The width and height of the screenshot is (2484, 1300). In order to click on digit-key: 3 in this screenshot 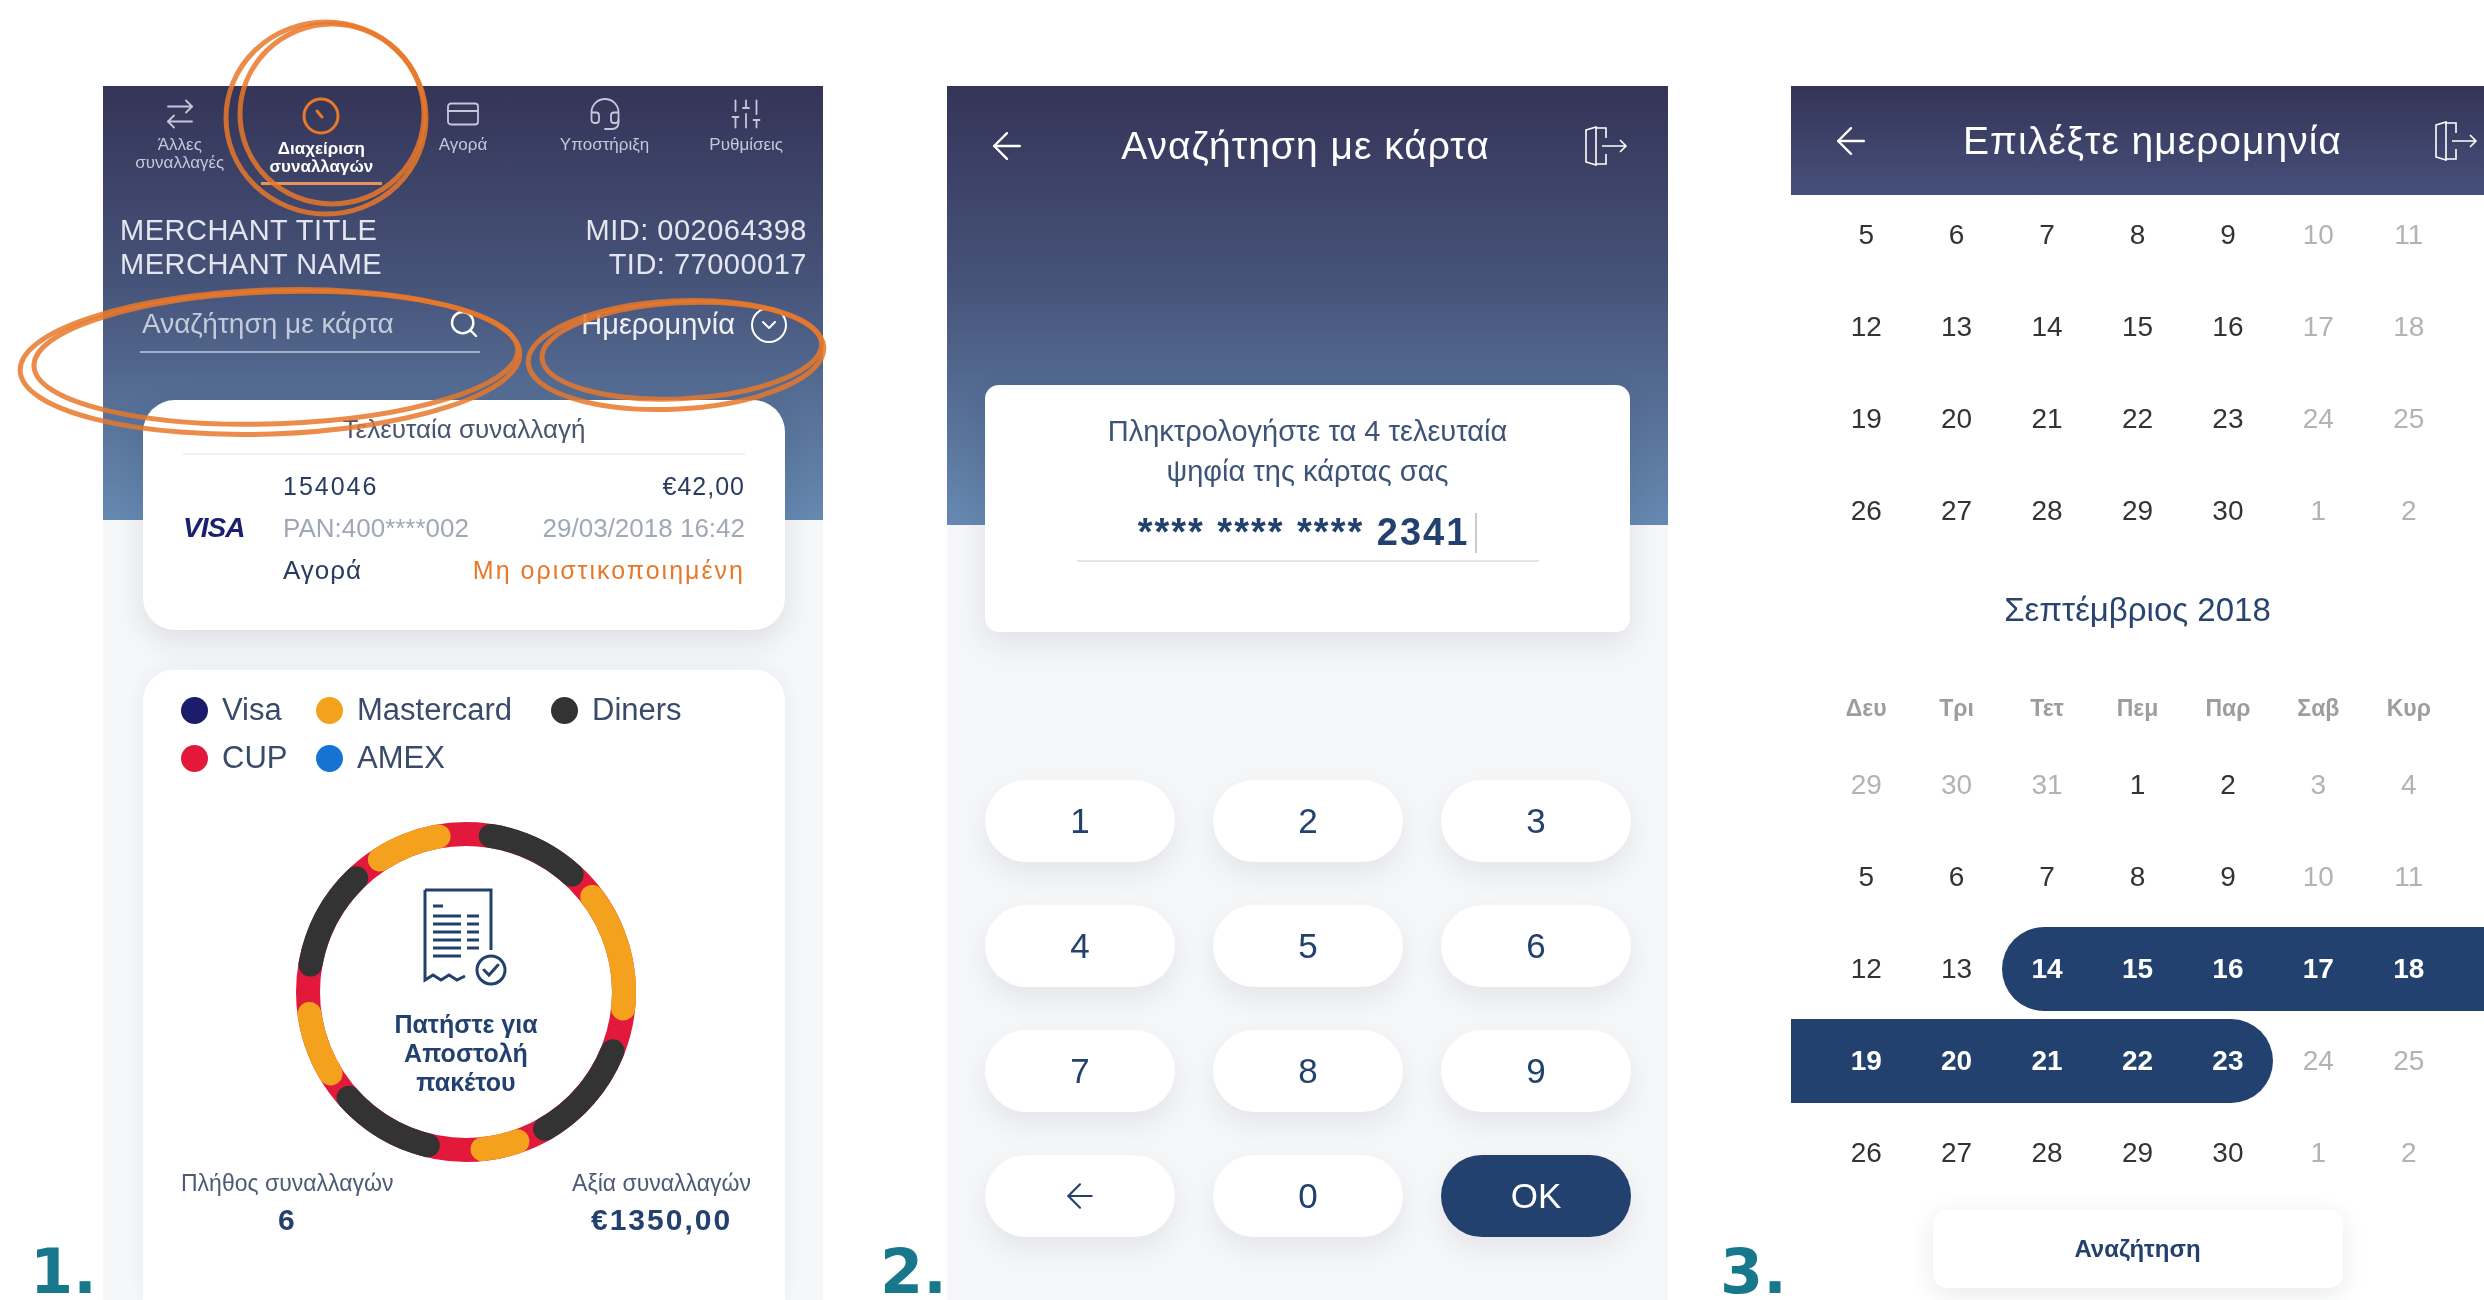, I will do `click(1536, 821)`.